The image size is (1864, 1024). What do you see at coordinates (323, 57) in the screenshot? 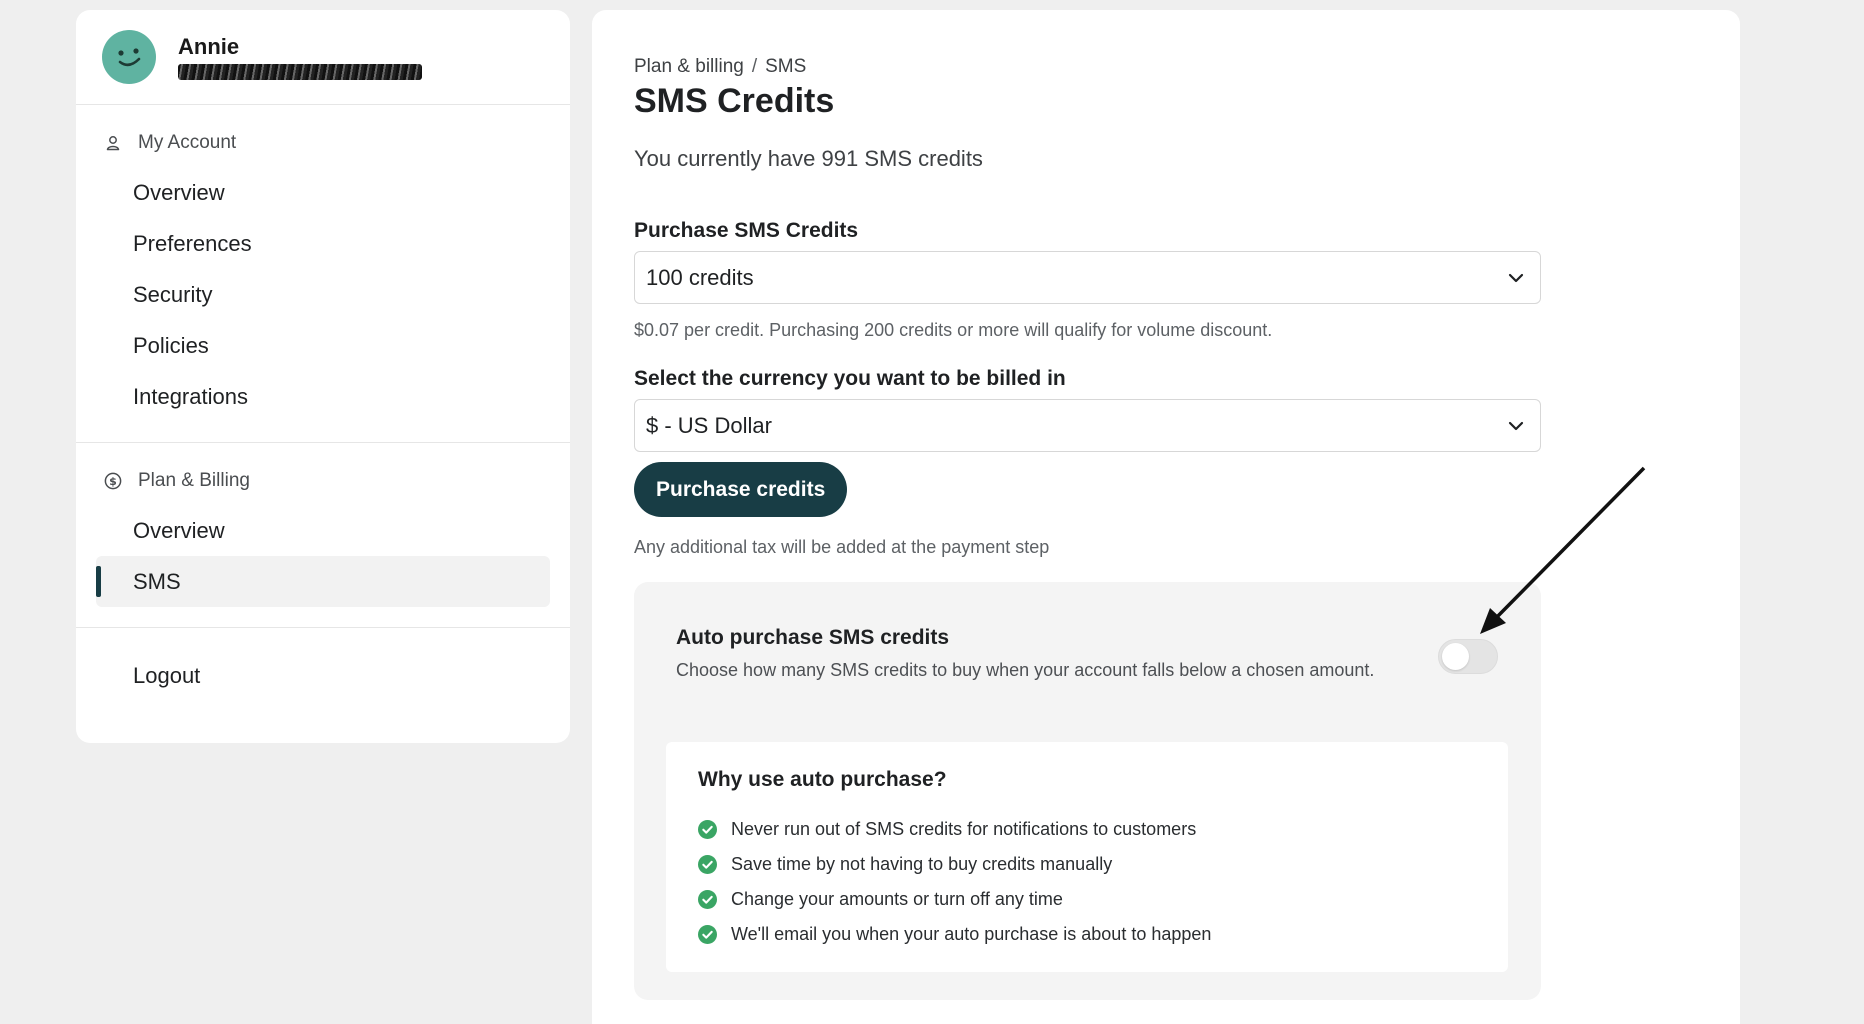
I see `profile-header: Annie` at bounding box center [323, 57].